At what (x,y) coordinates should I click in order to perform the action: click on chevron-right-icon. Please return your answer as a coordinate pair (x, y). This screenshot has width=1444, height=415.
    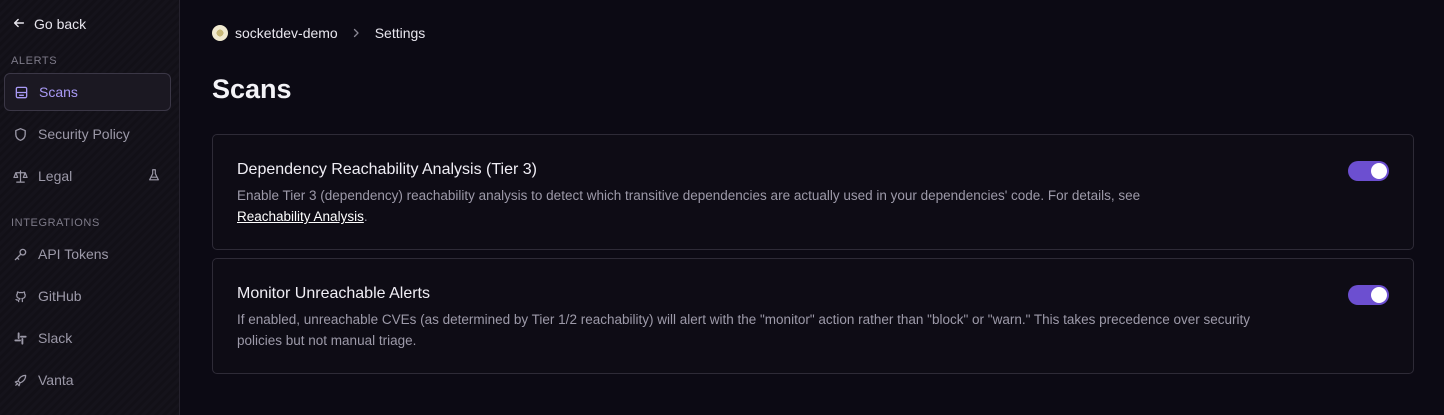
    Looking at the image, I should click on (356, 33).